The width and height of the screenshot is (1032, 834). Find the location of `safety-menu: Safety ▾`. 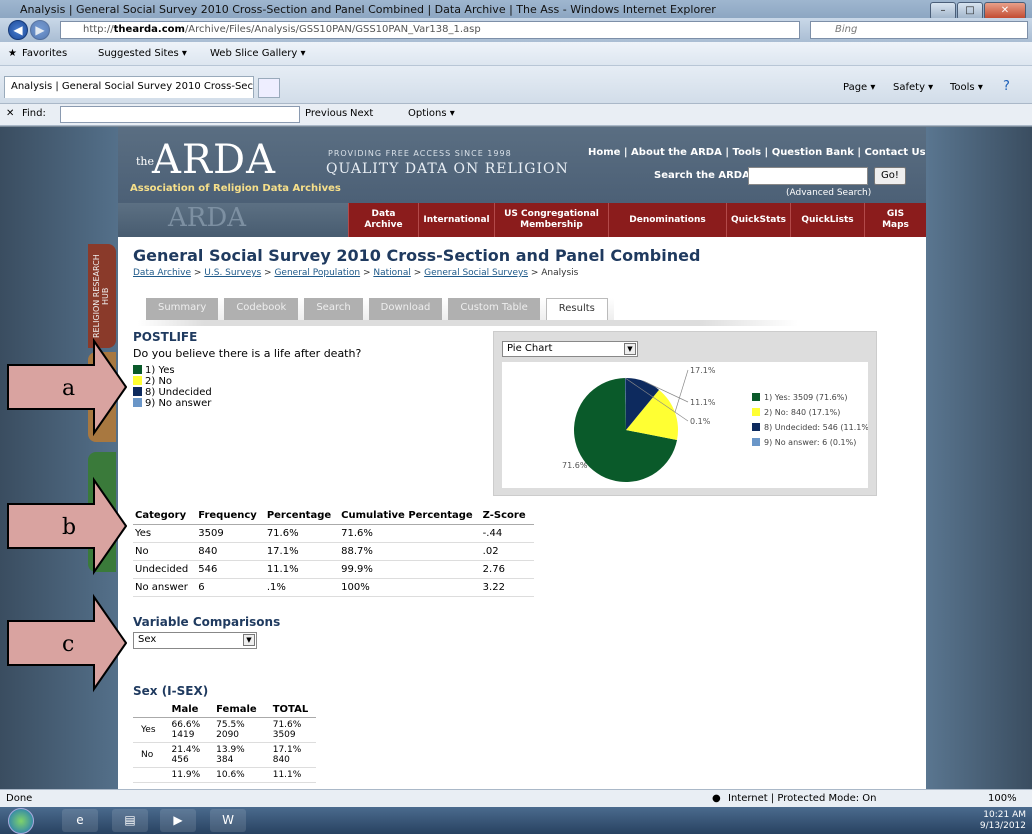

safety-menu: Safety ▾ is located at coordinates (913, 87).